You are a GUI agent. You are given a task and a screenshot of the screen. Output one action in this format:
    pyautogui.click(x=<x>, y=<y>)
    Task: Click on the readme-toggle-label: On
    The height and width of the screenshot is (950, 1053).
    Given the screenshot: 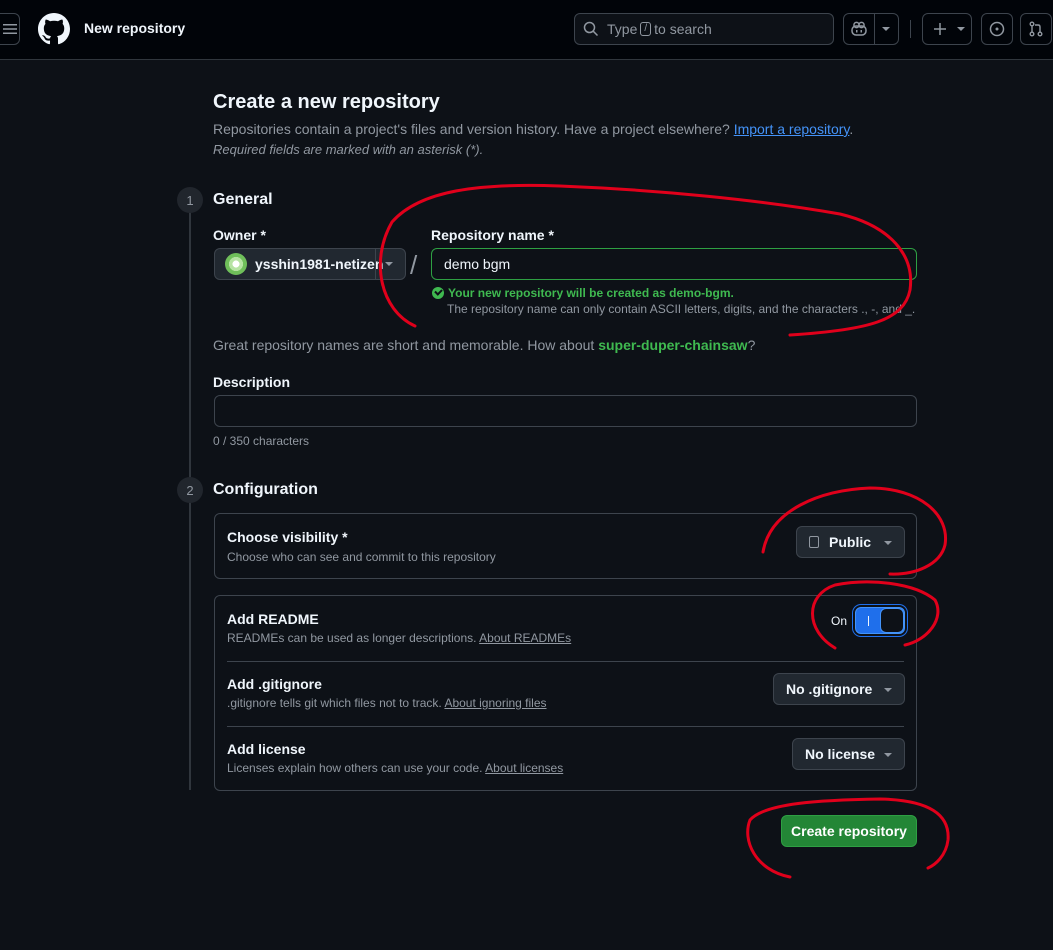 What is the action you would take?
    pyautogui.click(x=839, y=621)
    